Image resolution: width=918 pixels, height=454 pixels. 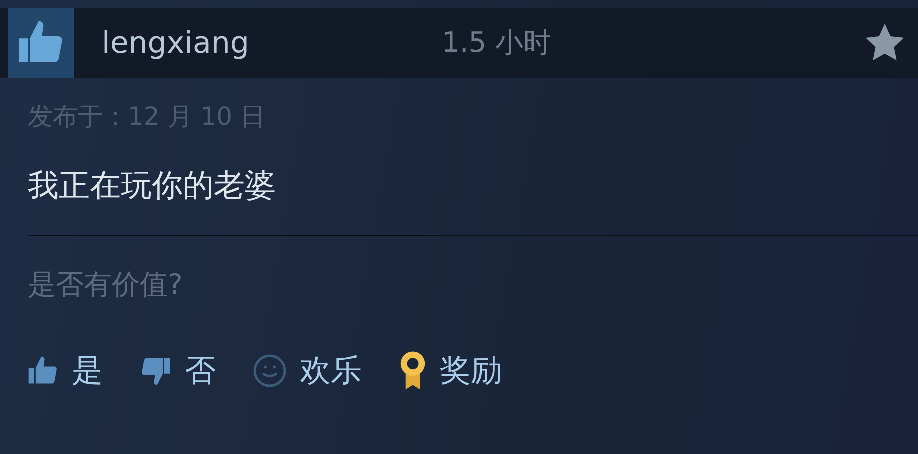 I want to click on username: lengxiang, so click(x=176, y=43).